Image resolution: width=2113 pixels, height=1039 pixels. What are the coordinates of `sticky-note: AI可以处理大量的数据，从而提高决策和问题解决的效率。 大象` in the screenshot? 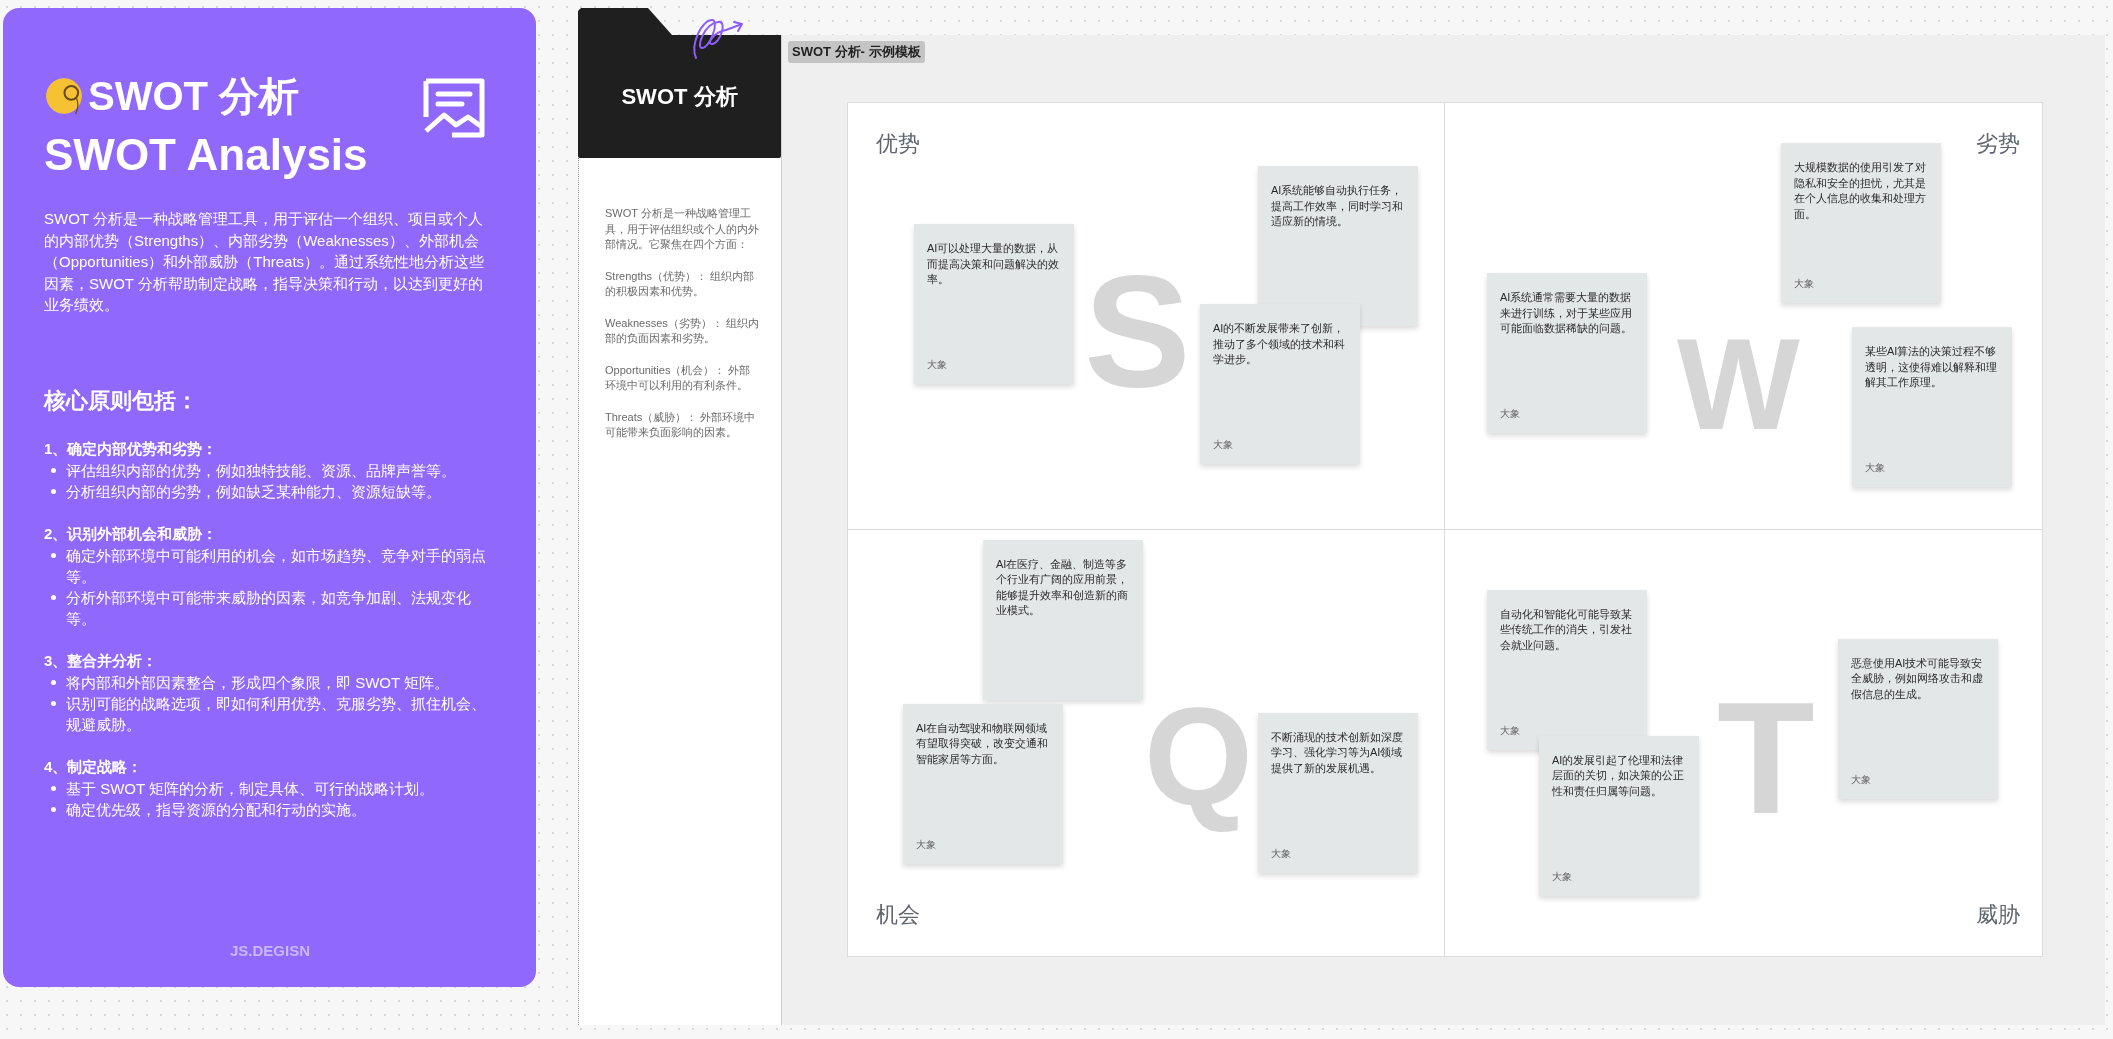 It's located at (994, 304).